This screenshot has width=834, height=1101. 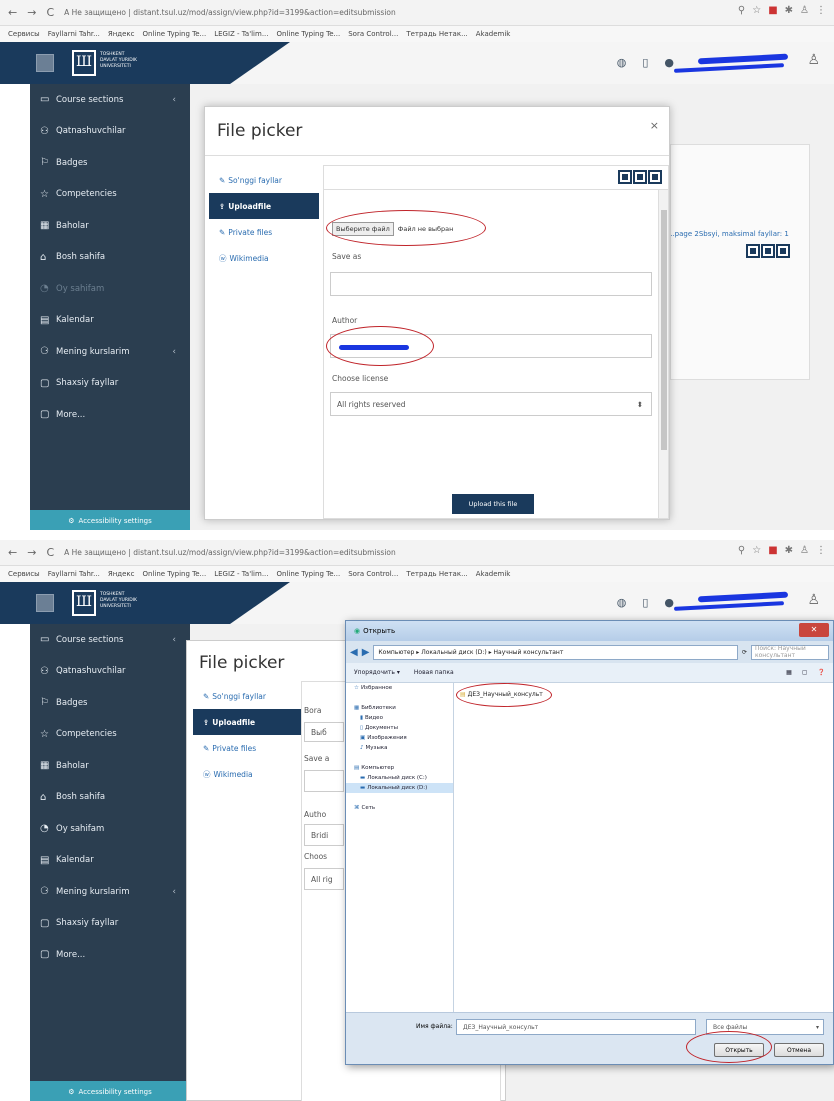 What do you see at coordinates (654, 125) in the screenshot?
I see `close-icon: ×` at bounding box center [654, 125].